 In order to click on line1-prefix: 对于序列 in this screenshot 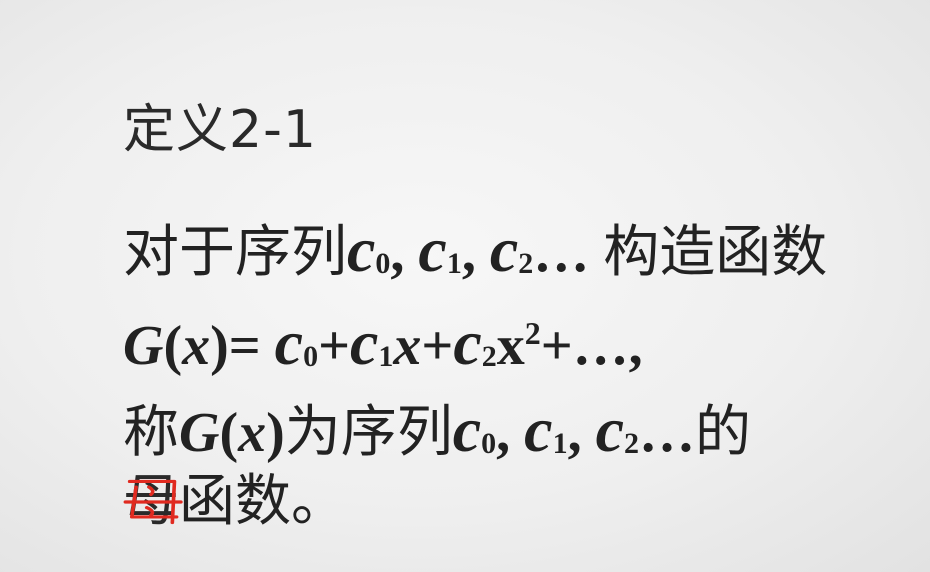, I will do `click(235, 252)`.